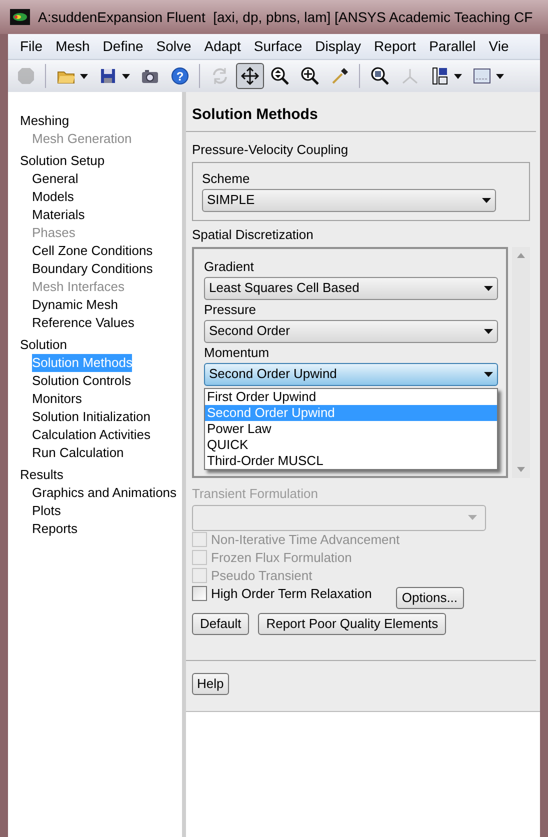  I want to click on tree-item: Models, so click(53, 197).